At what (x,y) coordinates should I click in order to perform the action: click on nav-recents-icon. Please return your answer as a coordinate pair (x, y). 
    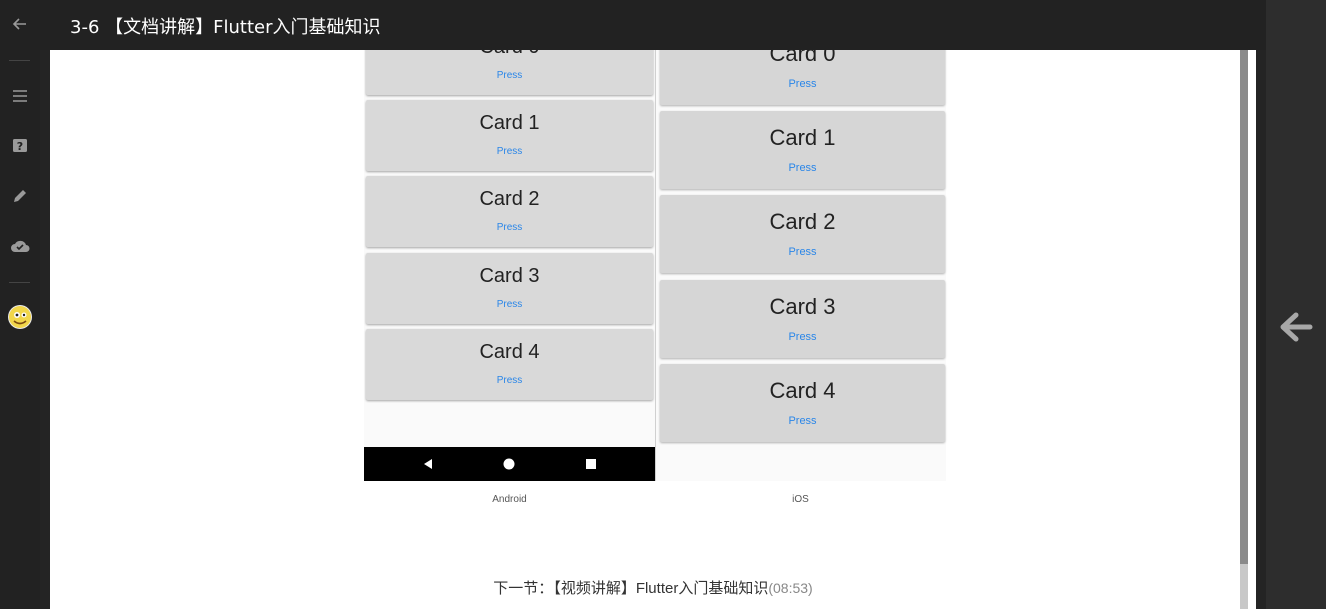
    Looking at the image, I should click on (591, 464).